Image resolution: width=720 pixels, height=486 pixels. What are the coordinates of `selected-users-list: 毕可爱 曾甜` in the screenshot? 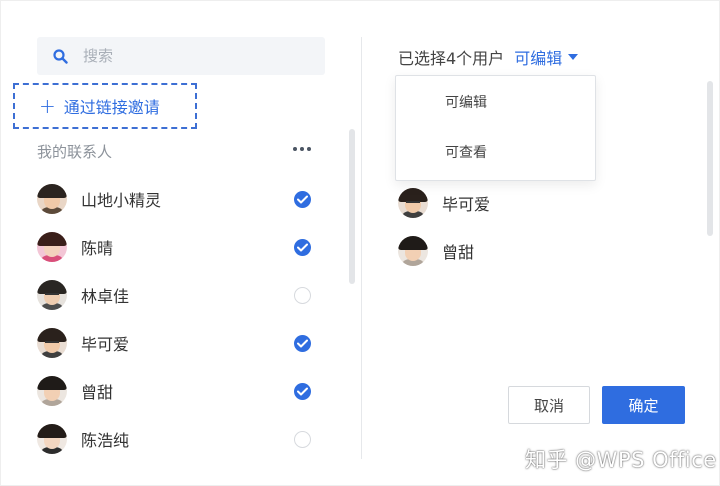 It's located at (543, 227).